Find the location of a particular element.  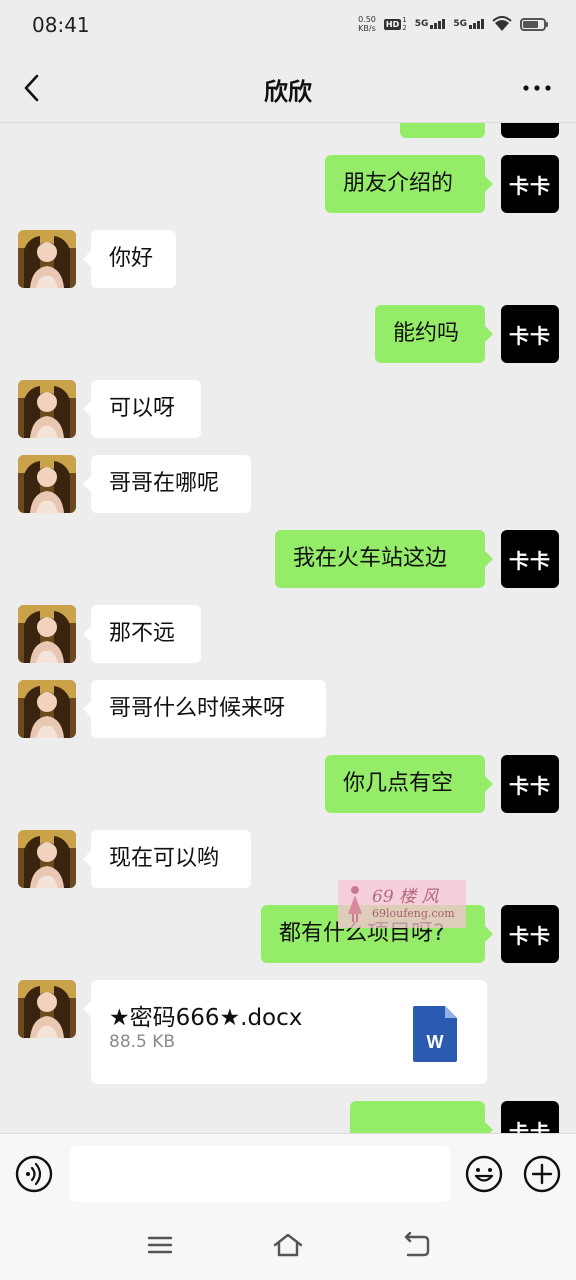

message-row-outgoing: 卡卡 都有什么项目呀? is located at coordinates (288, 945).